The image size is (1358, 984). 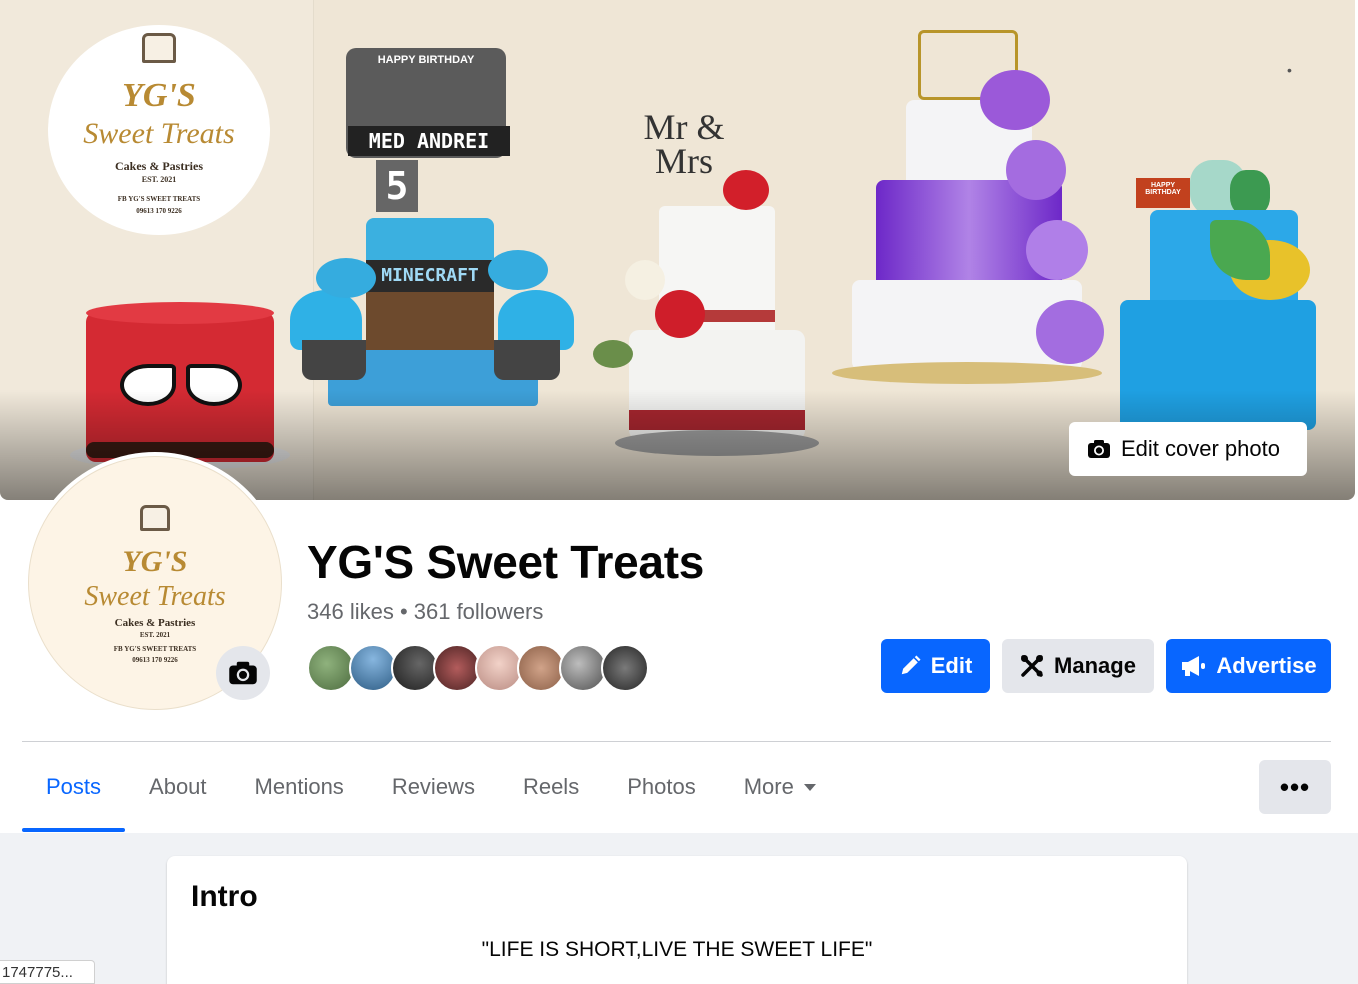 What do you see at coordinates (951, 665) in the screenshot?
I see `edit-page-label: Edit` at bounding box center [951, 665].